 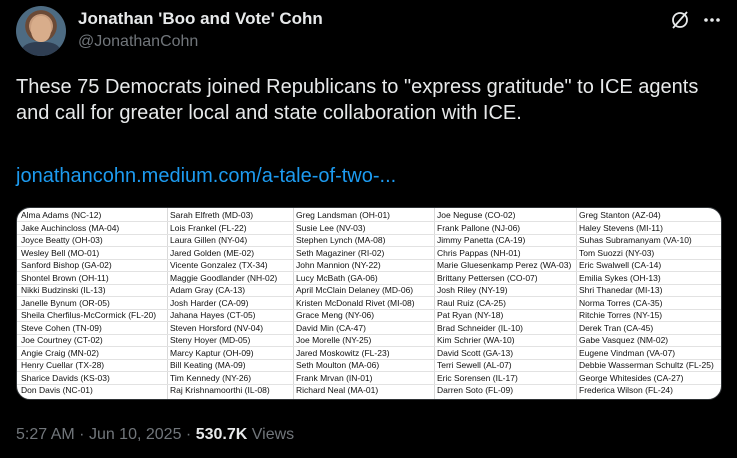 I want to click on table-cell: April McClain Delaney (MD-06), so click(x=355, y=290).